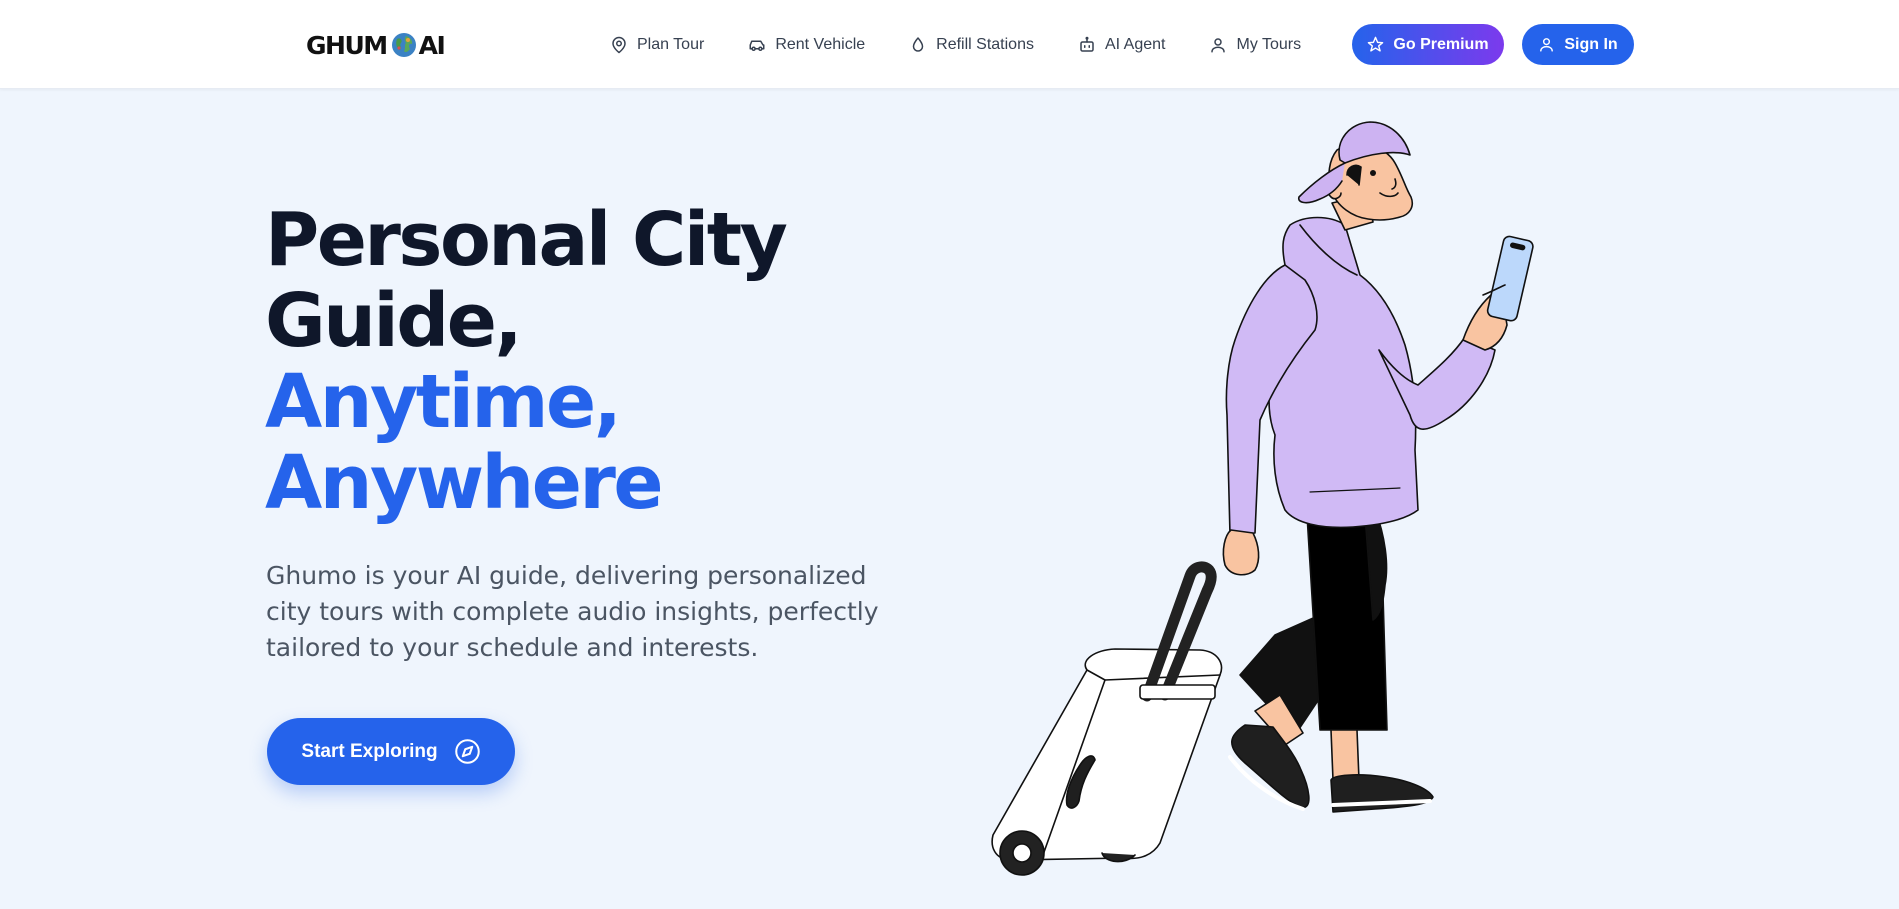  I want to click on nav-item-refill-stations: Refill Stations, so click(971, 45).